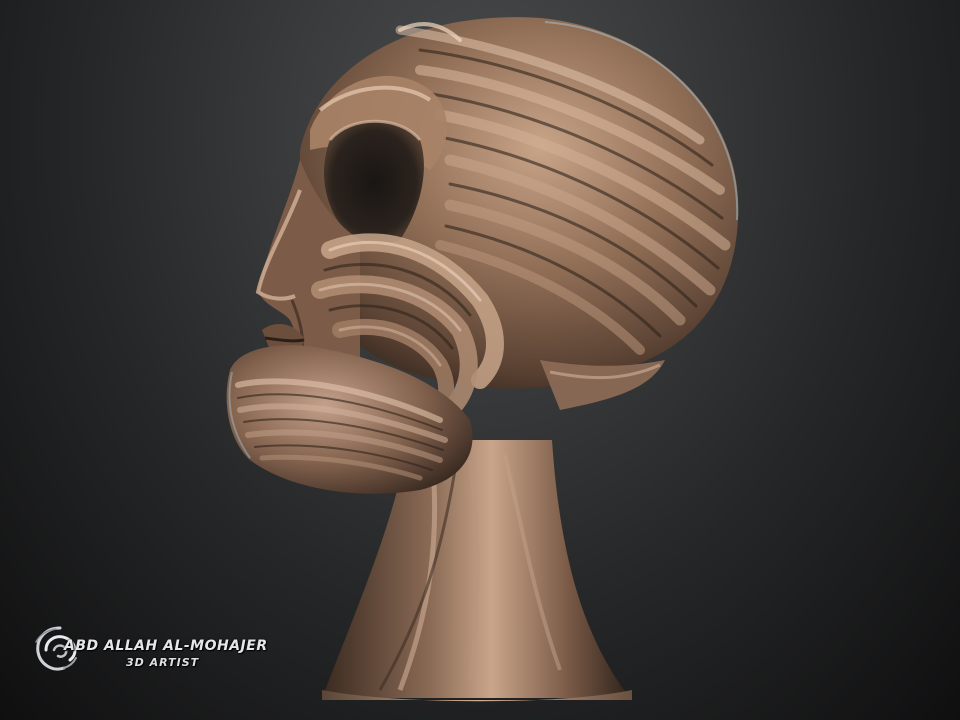 Image resolution: width=960 pixels, height=720 pixels. Describe the element at coordinates (163, 662) in the screenshot. I see `artist-title: 3D ARTIST` at that location.